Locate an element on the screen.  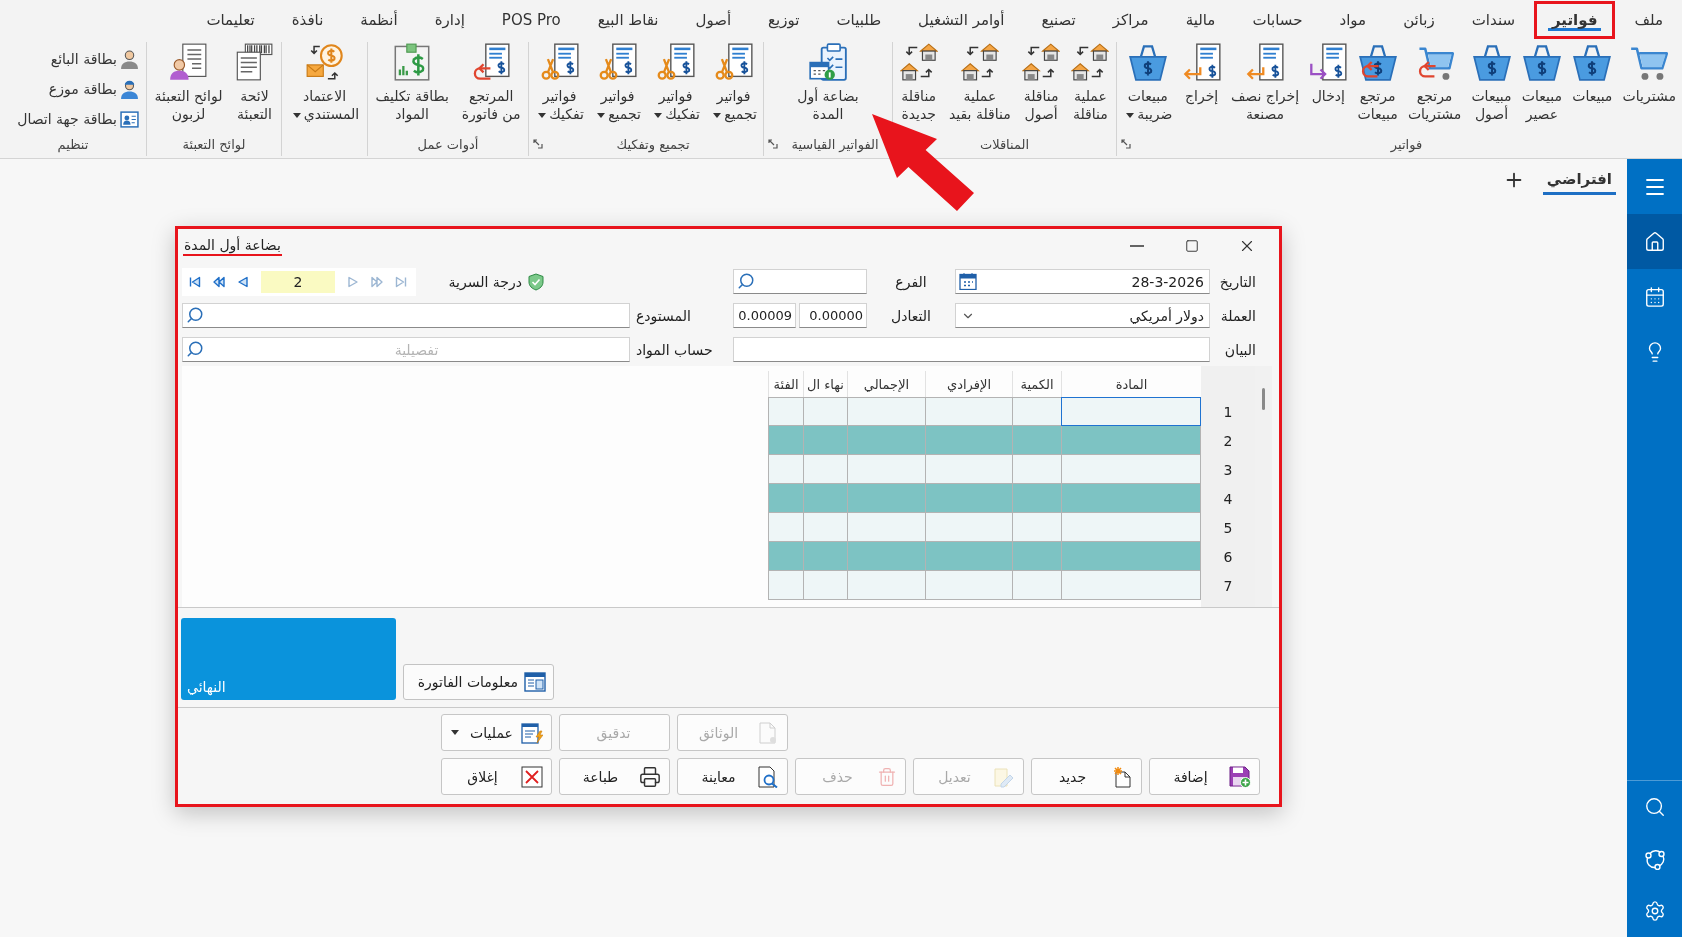
exchange-rate-field: 0.00000 is located at coordinates (833, 315).